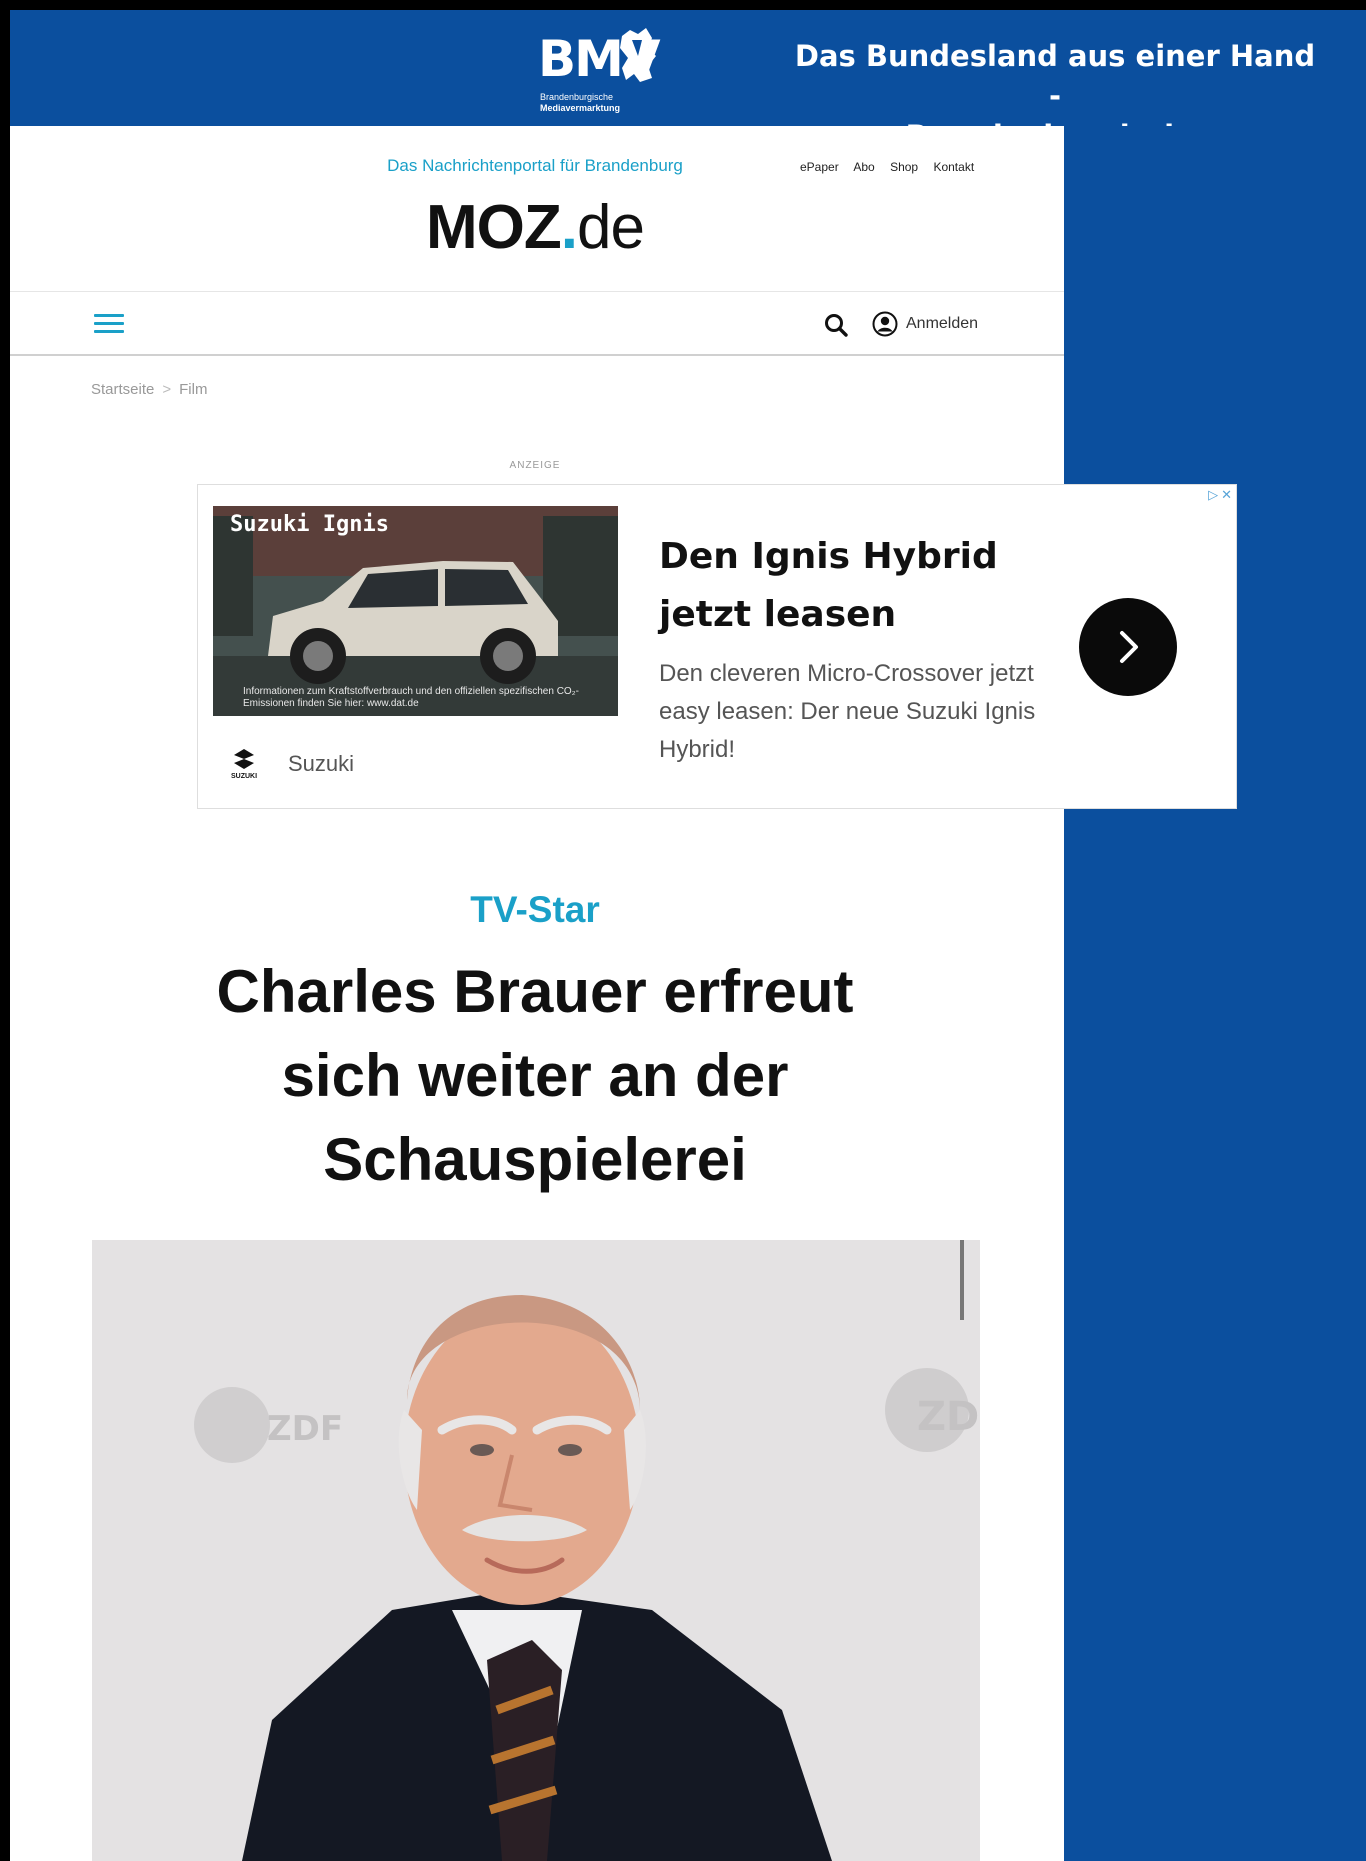 The width and height of the screenshot is (1366, 1861). What do you see at coordinates (638, 55) in the screenshot?
I see `brandenburg-map-icon` at bounding box center [638, 55].